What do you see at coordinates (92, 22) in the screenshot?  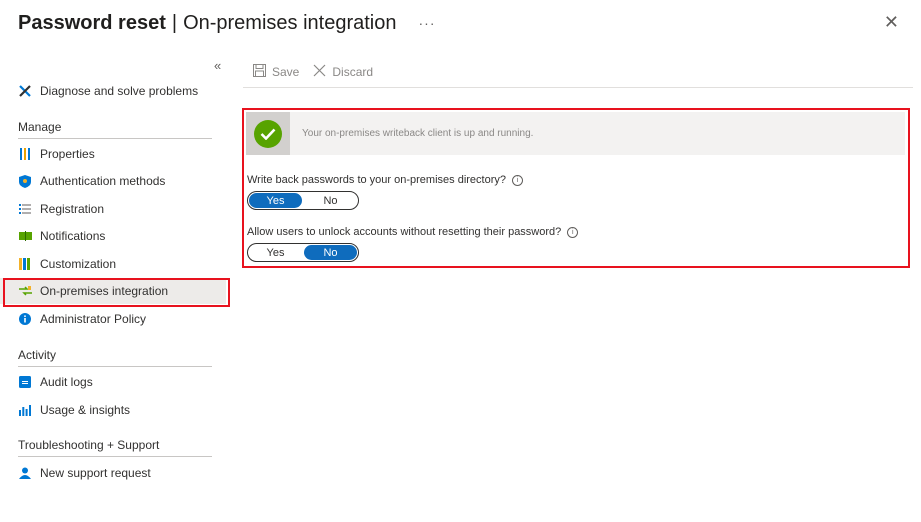 I see `page-title: Password reset` at bounding box center [92, 22].